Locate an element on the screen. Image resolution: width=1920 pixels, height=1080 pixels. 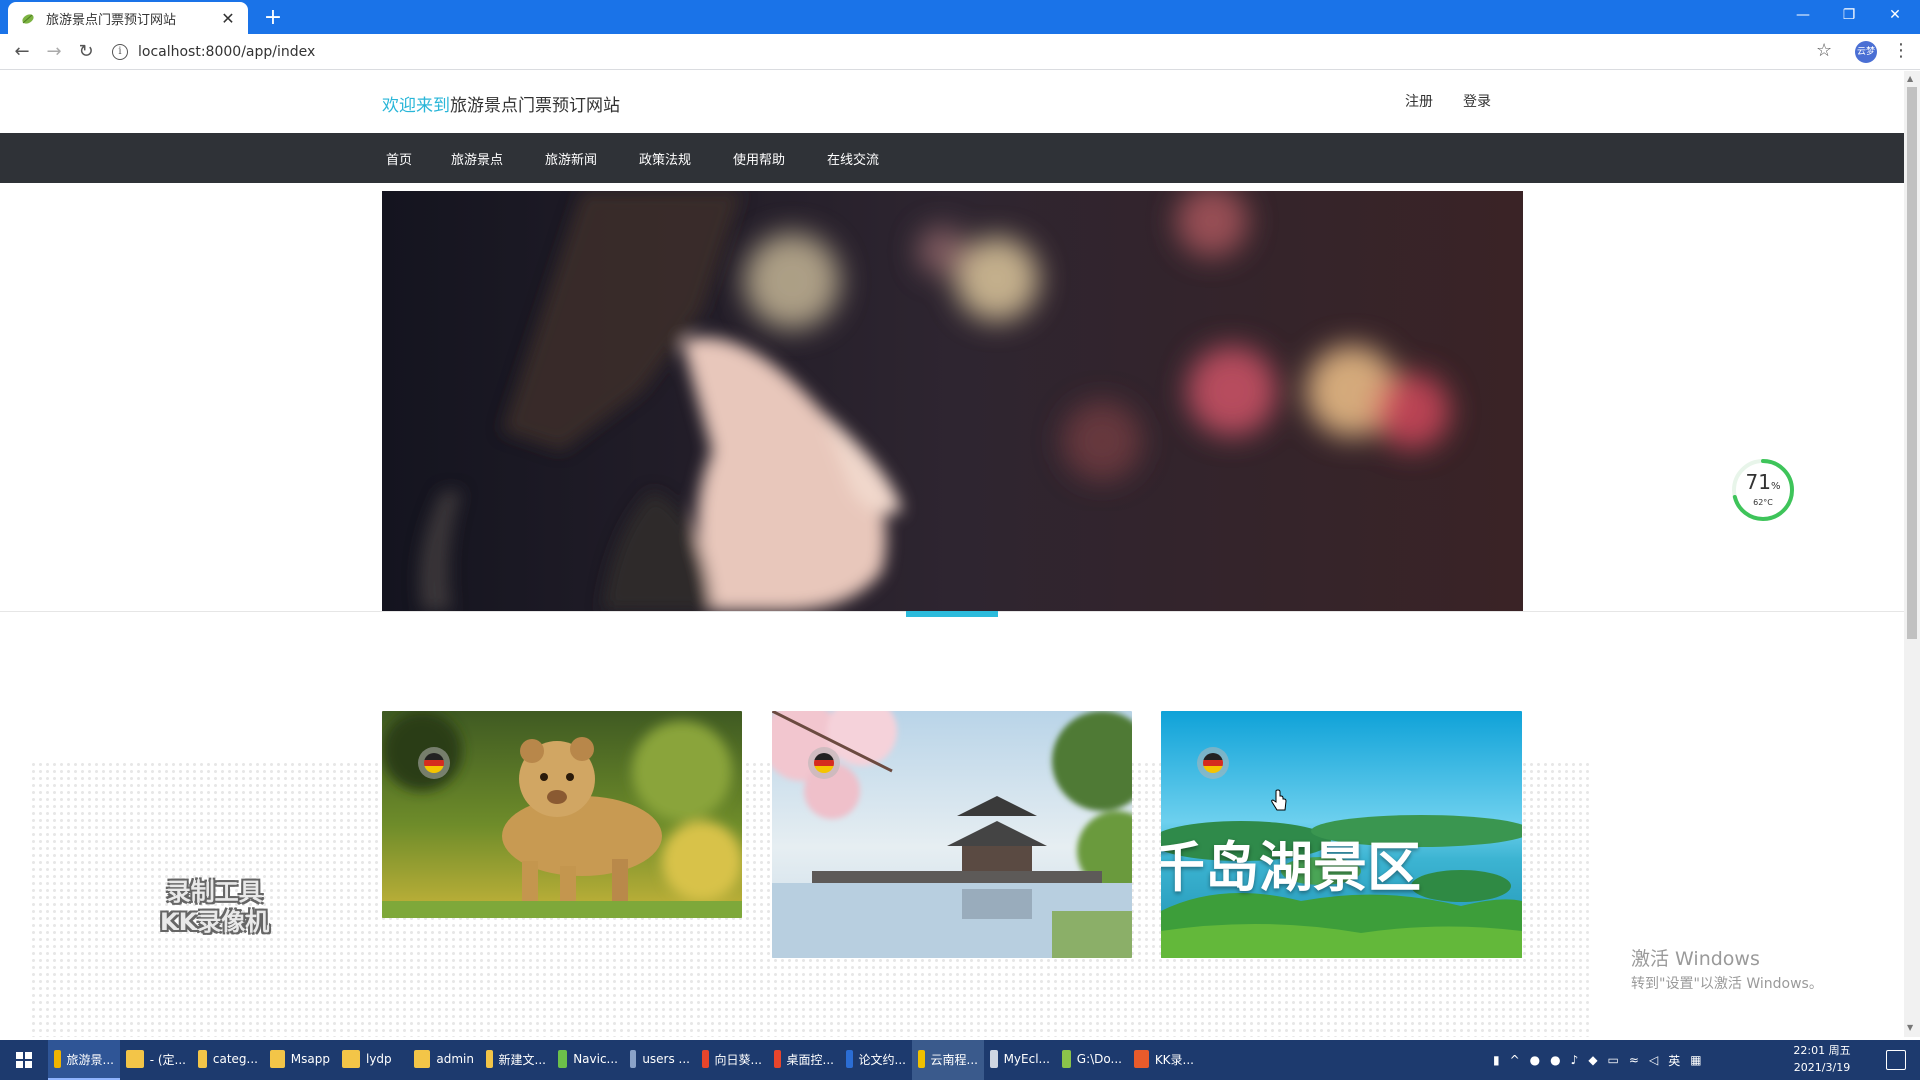
browser-tab-active: 旅游景点门票预订网站 ✕ is located at coordinates (128, 18).